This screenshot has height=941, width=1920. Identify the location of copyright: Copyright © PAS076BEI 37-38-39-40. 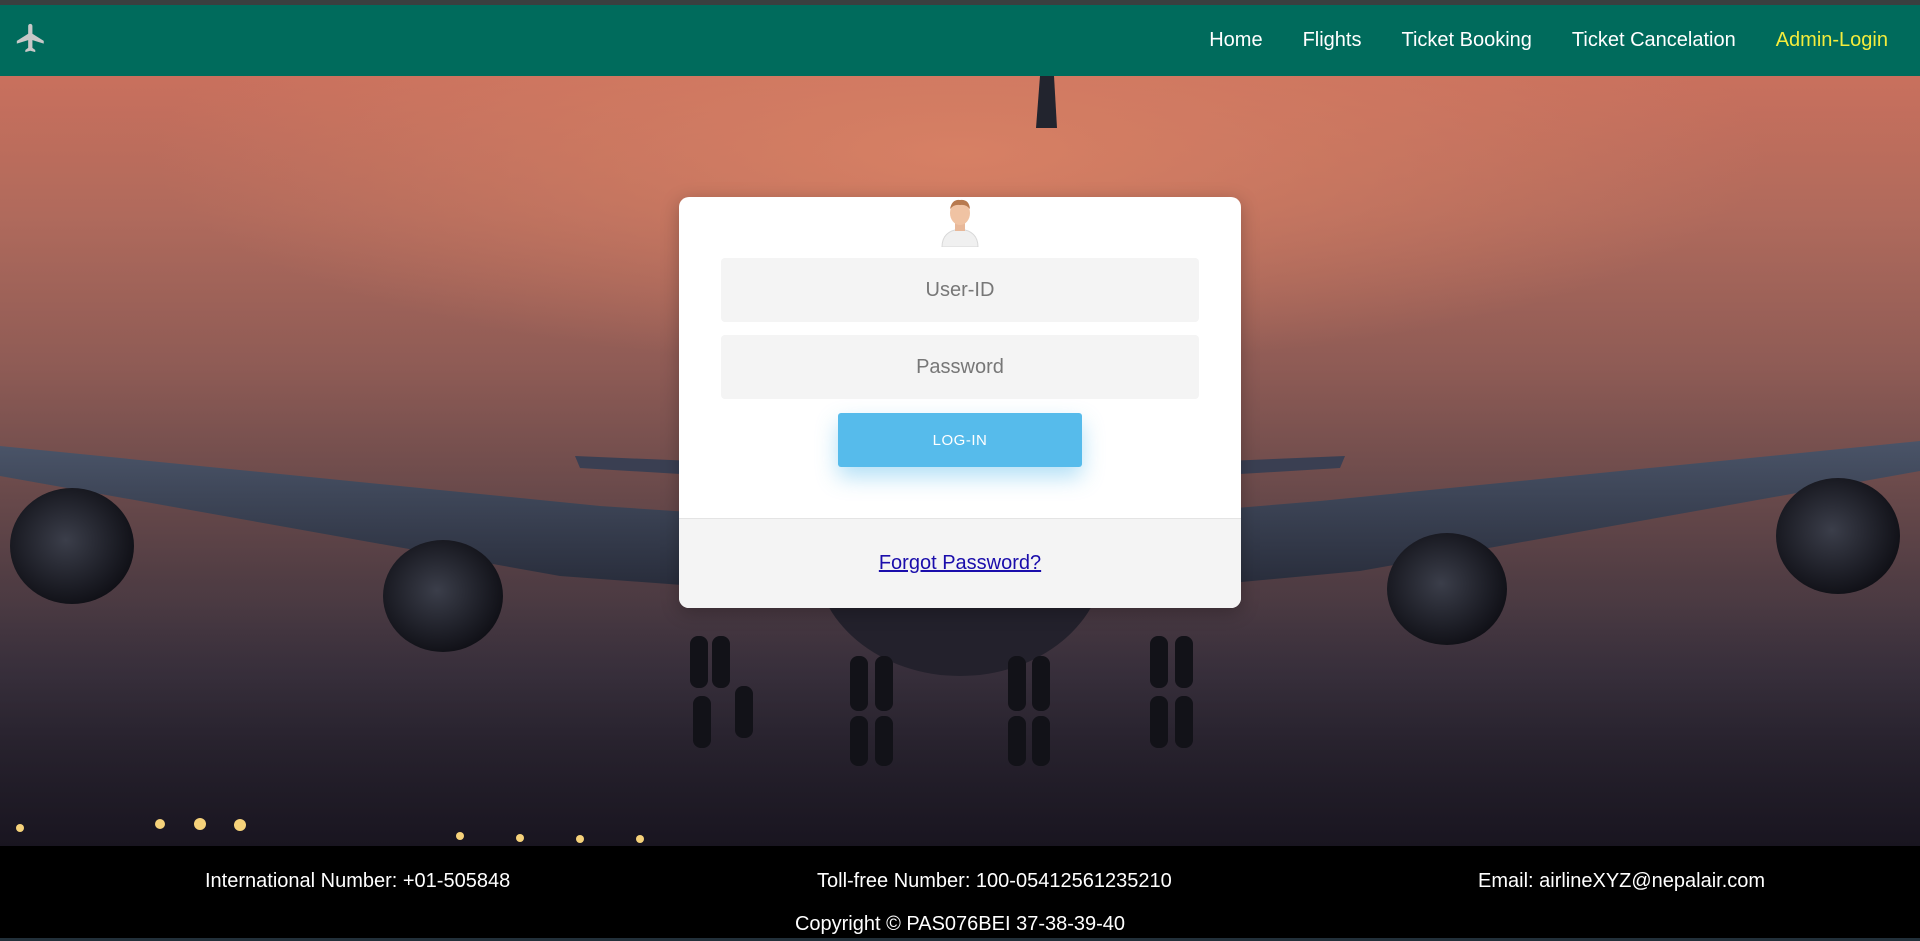
(960, 924).